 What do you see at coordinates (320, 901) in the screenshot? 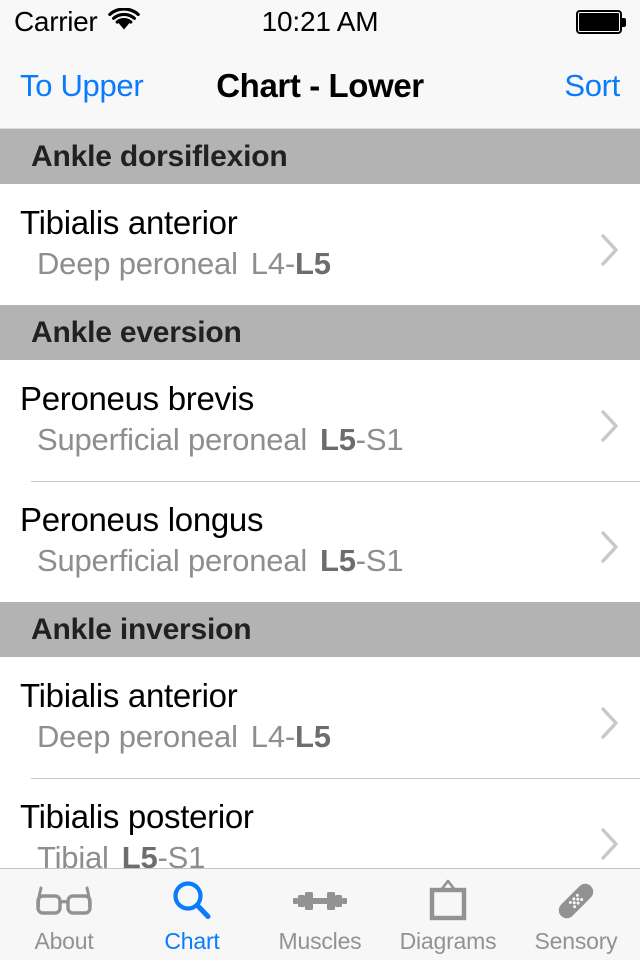
I see `dumbbell-icon` at bounding box center [320, 901].